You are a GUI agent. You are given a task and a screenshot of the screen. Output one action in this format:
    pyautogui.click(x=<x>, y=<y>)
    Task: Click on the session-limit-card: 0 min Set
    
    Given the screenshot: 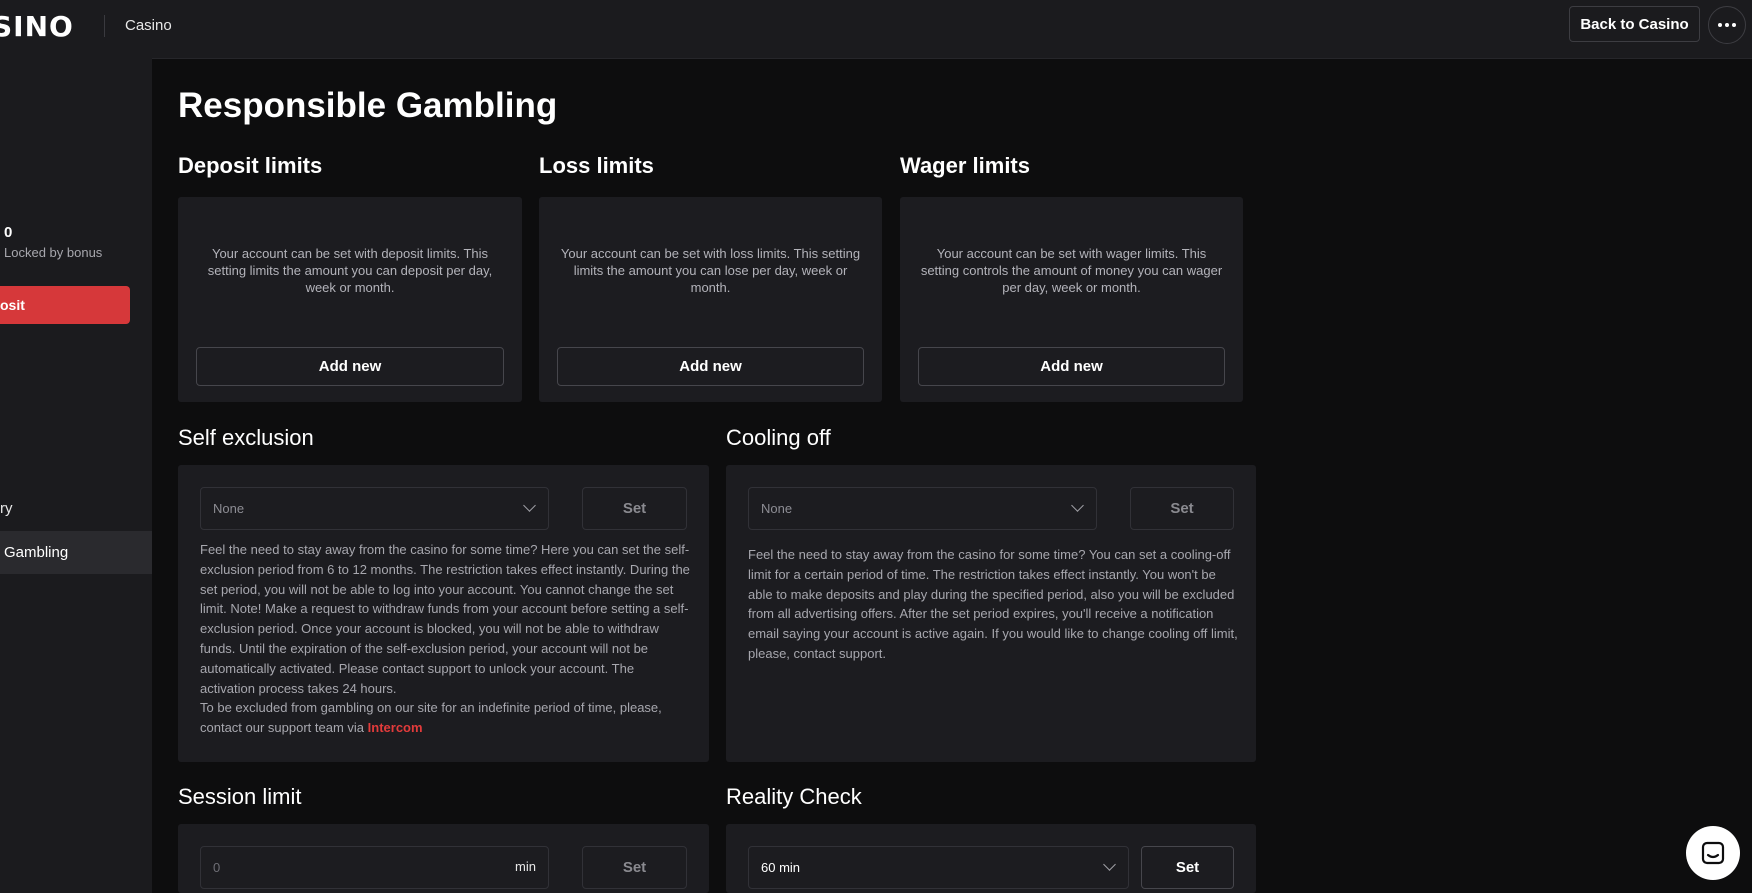 What is the action you would take?
    pyautogui.click(x=443, y=858)
    